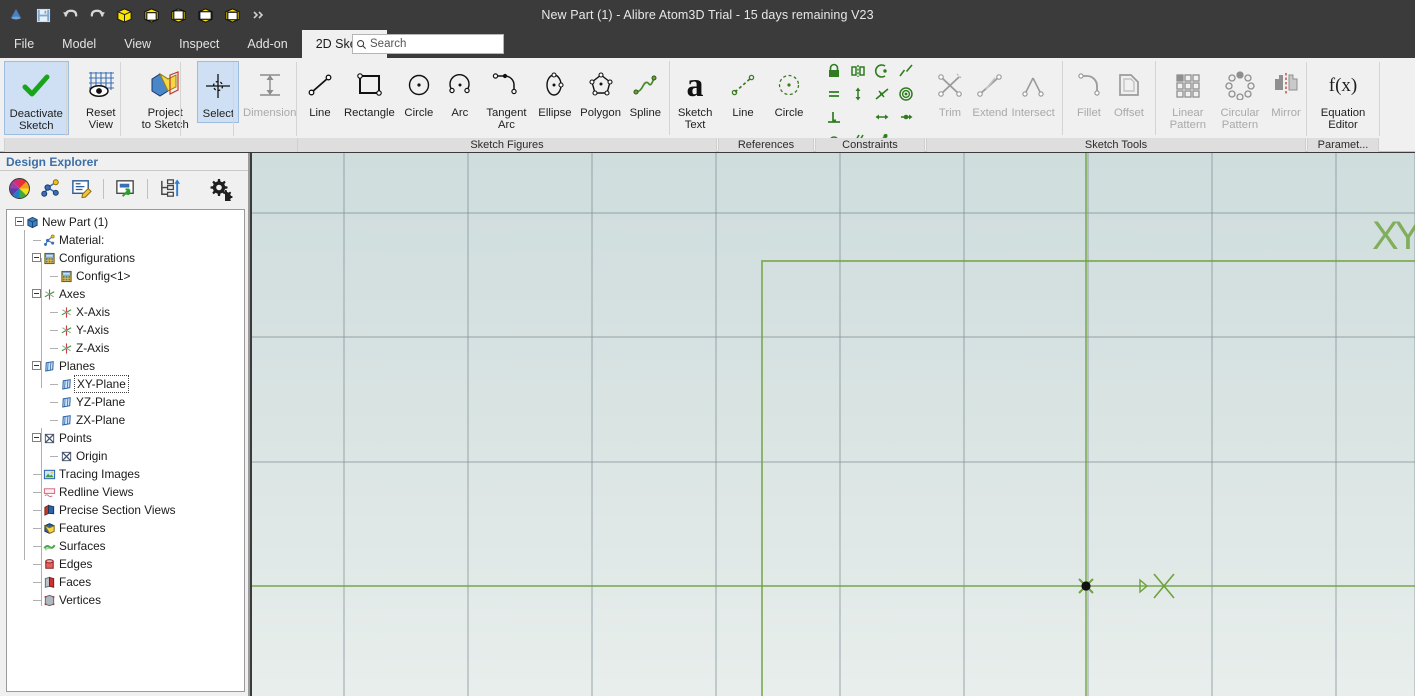 The height and width of the screenshot is (696, 1415). Describe the element at coordinates (858, 96) in the screenshot. I see `vertical-constraint-icon` at that location.